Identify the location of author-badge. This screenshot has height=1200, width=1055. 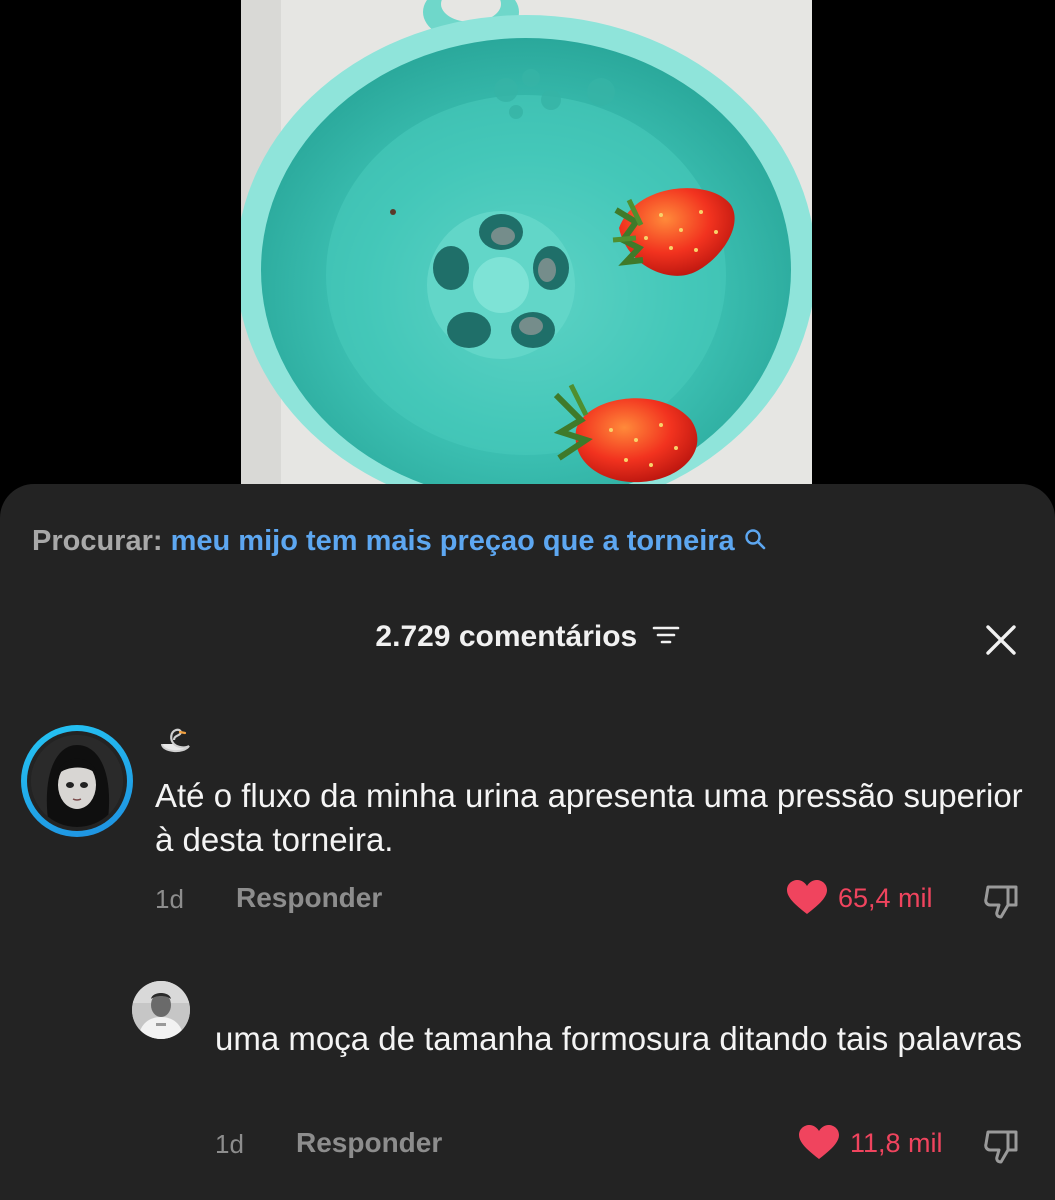
(174, 743).